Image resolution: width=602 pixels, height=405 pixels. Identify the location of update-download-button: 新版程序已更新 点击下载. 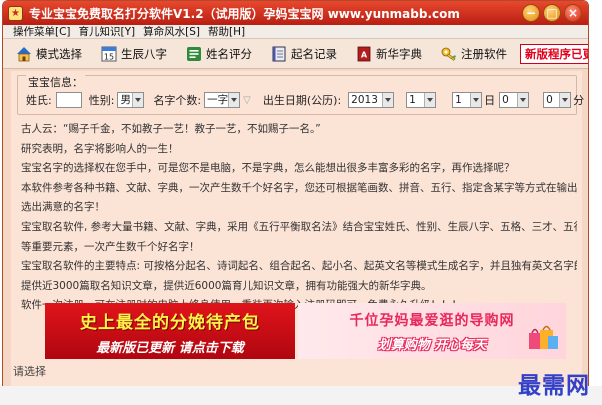
(554, 53).